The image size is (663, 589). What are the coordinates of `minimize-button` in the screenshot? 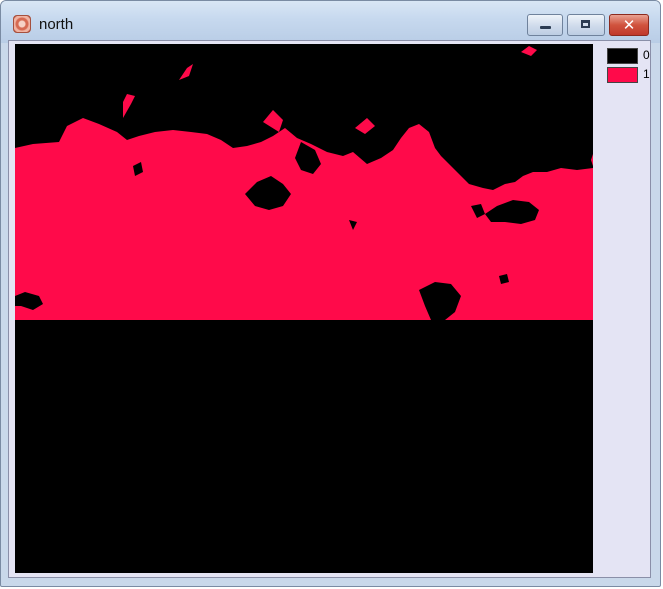 It's located at (545, 25).